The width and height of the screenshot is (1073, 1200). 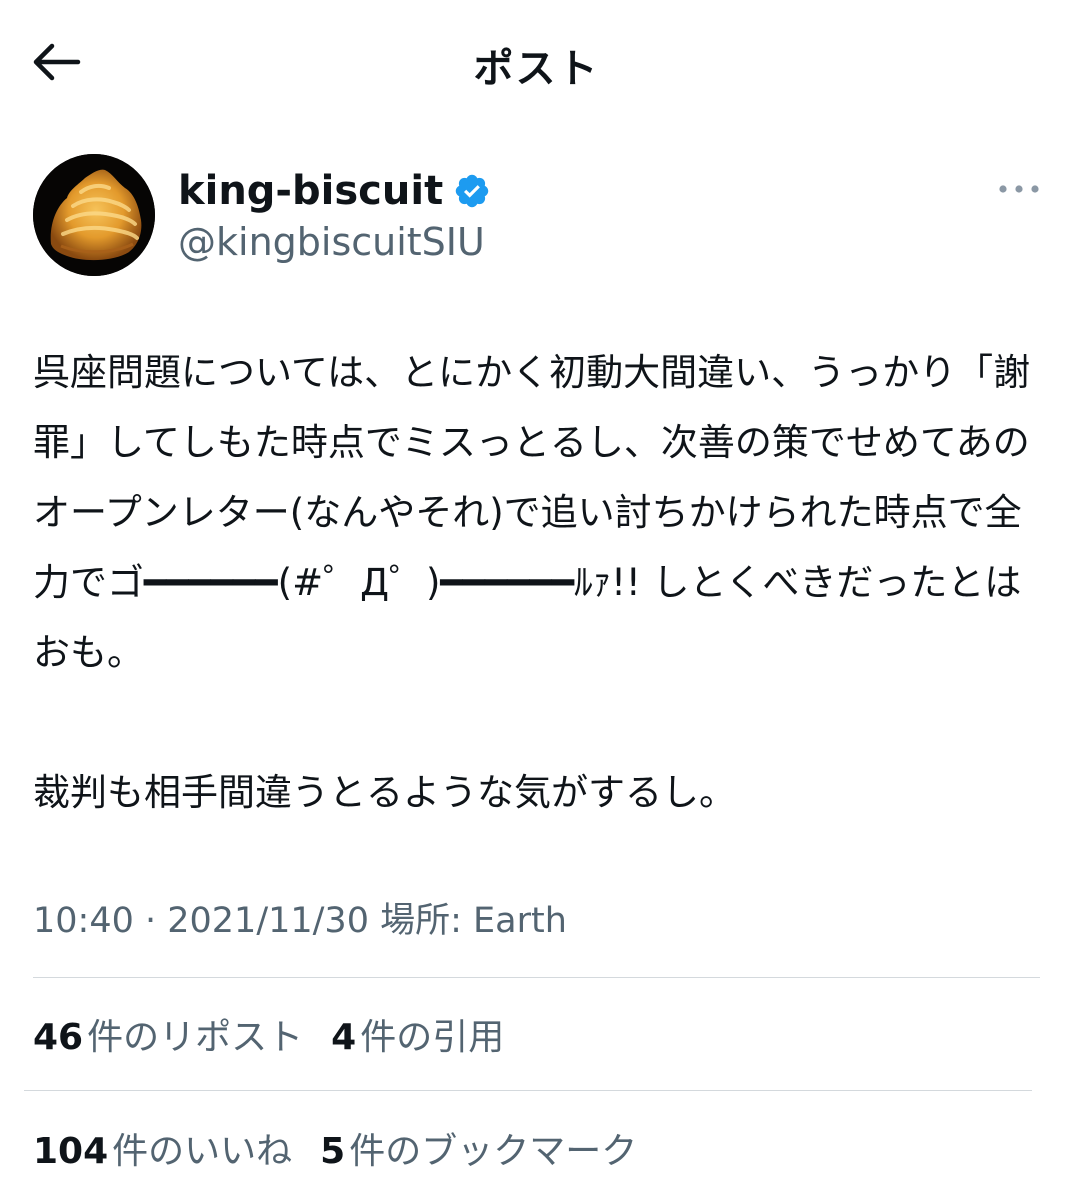 I want to click on verified-badge-icon, so click(x=472, y=191).